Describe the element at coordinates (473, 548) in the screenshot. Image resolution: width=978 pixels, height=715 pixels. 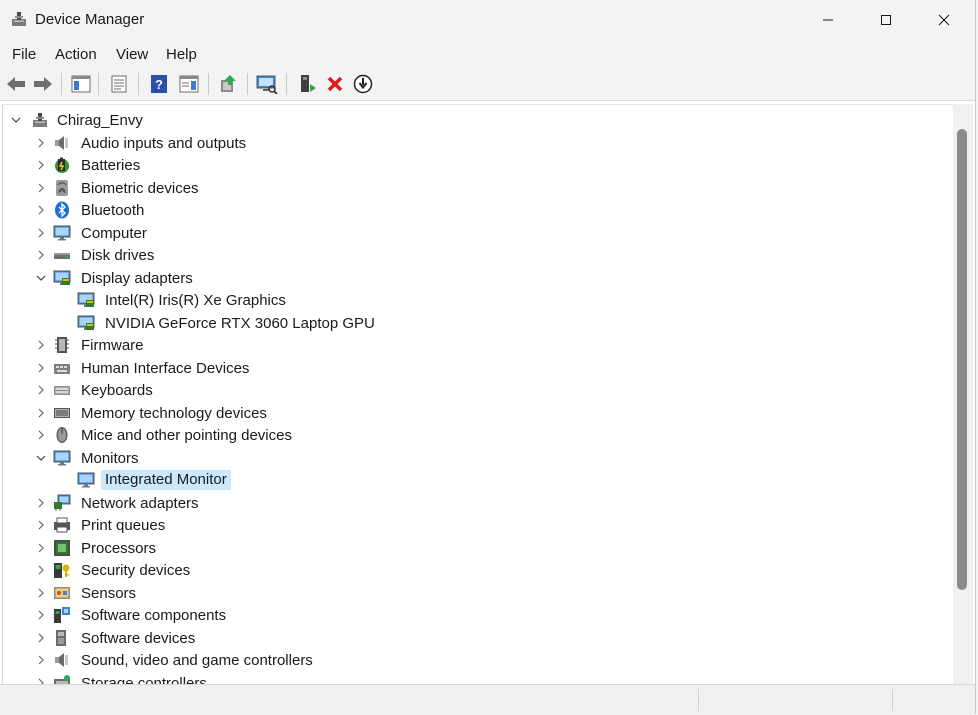
I see `tree-category: Processors` at that location.